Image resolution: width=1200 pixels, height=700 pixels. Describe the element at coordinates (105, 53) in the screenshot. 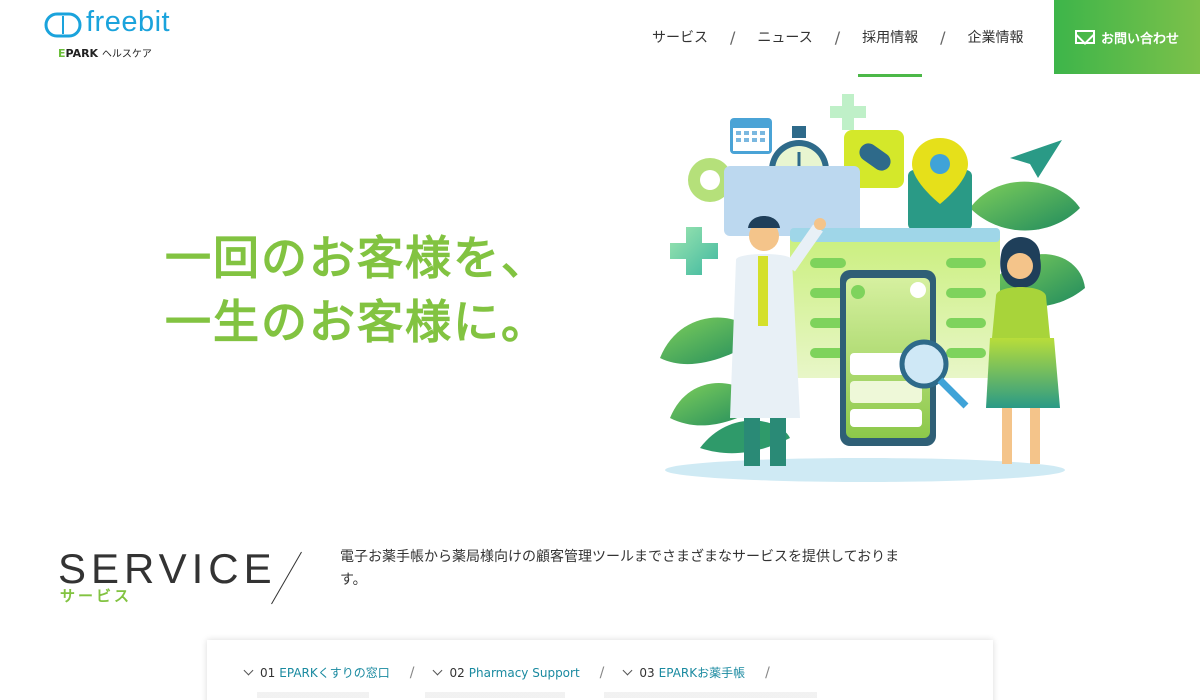

I see `logo-subtitle: EPARK ヘルスケア` at that location.